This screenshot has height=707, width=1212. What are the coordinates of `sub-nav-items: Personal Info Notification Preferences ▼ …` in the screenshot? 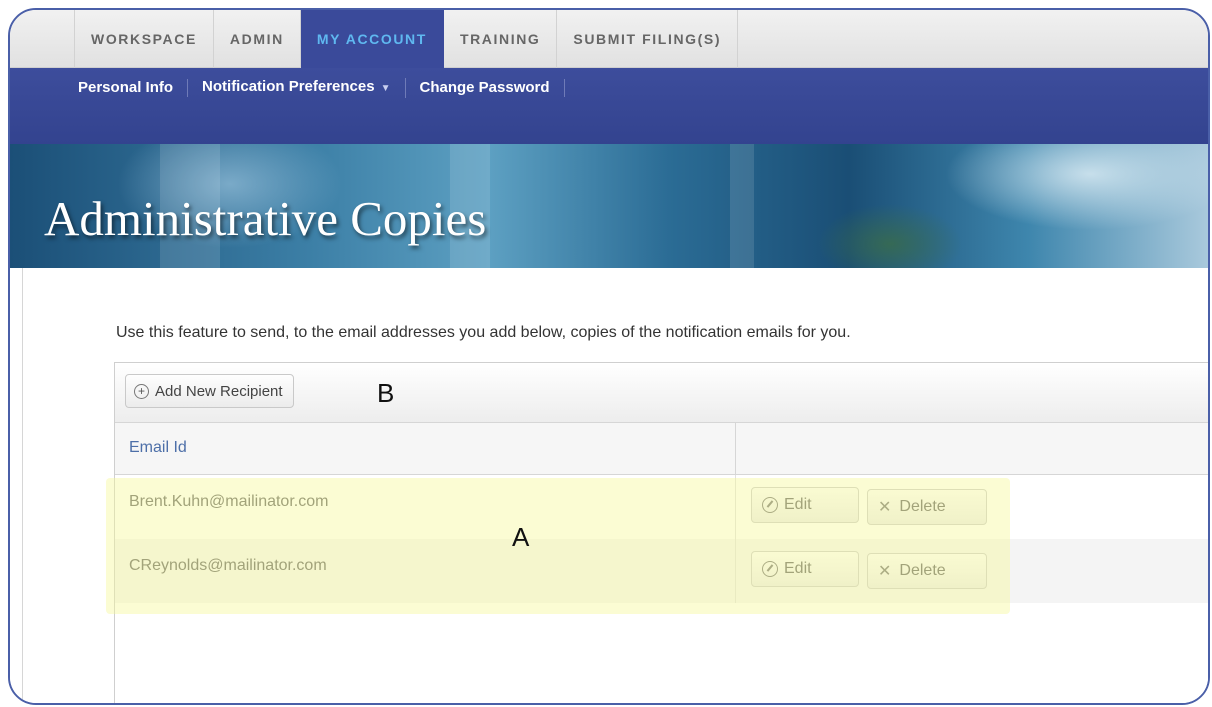 It's located at (315, 88).